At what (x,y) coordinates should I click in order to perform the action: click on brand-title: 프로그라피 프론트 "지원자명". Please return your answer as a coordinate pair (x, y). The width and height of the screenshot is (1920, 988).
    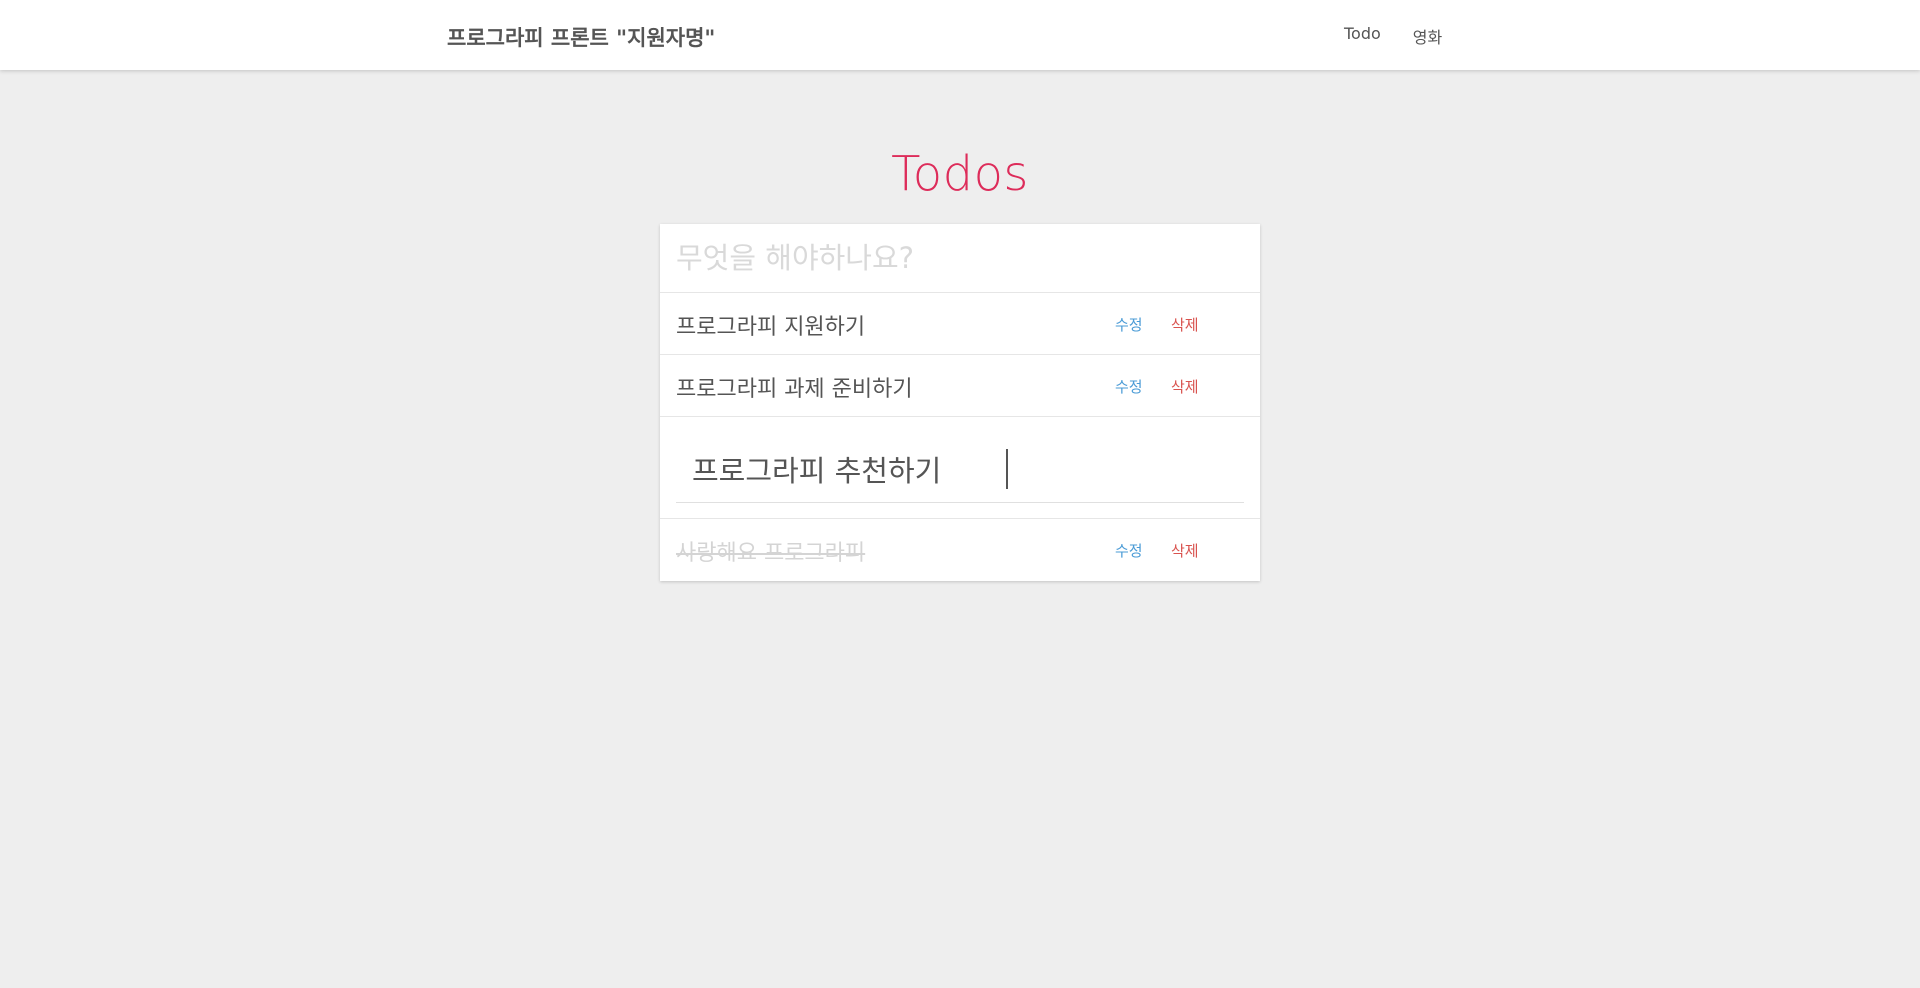
    Looking at the image, I should click on (581, 37).